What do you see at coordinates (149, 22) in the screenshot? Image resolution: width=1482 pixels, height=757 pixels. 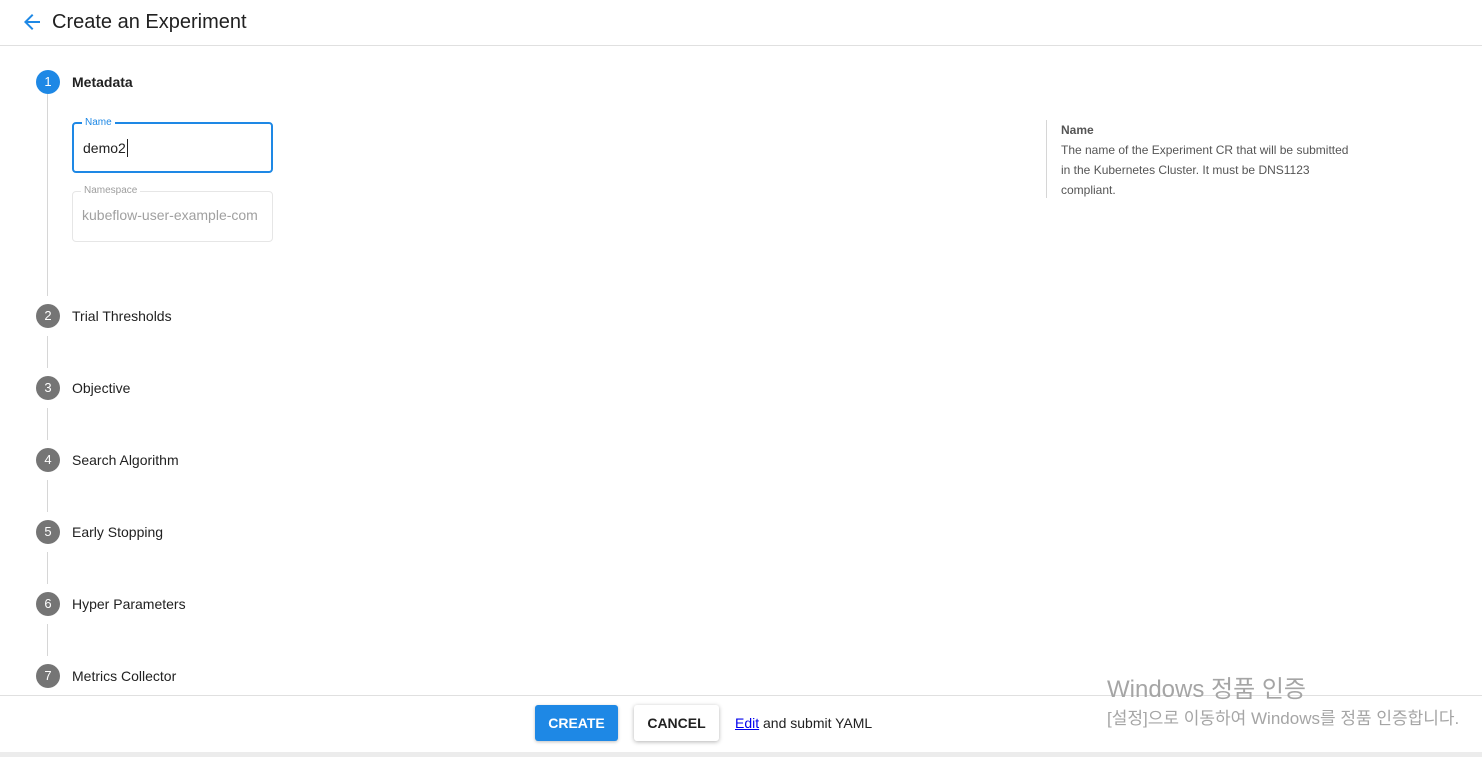 I see `page-title: Create an Experiment` at bounding box center [149, 22].